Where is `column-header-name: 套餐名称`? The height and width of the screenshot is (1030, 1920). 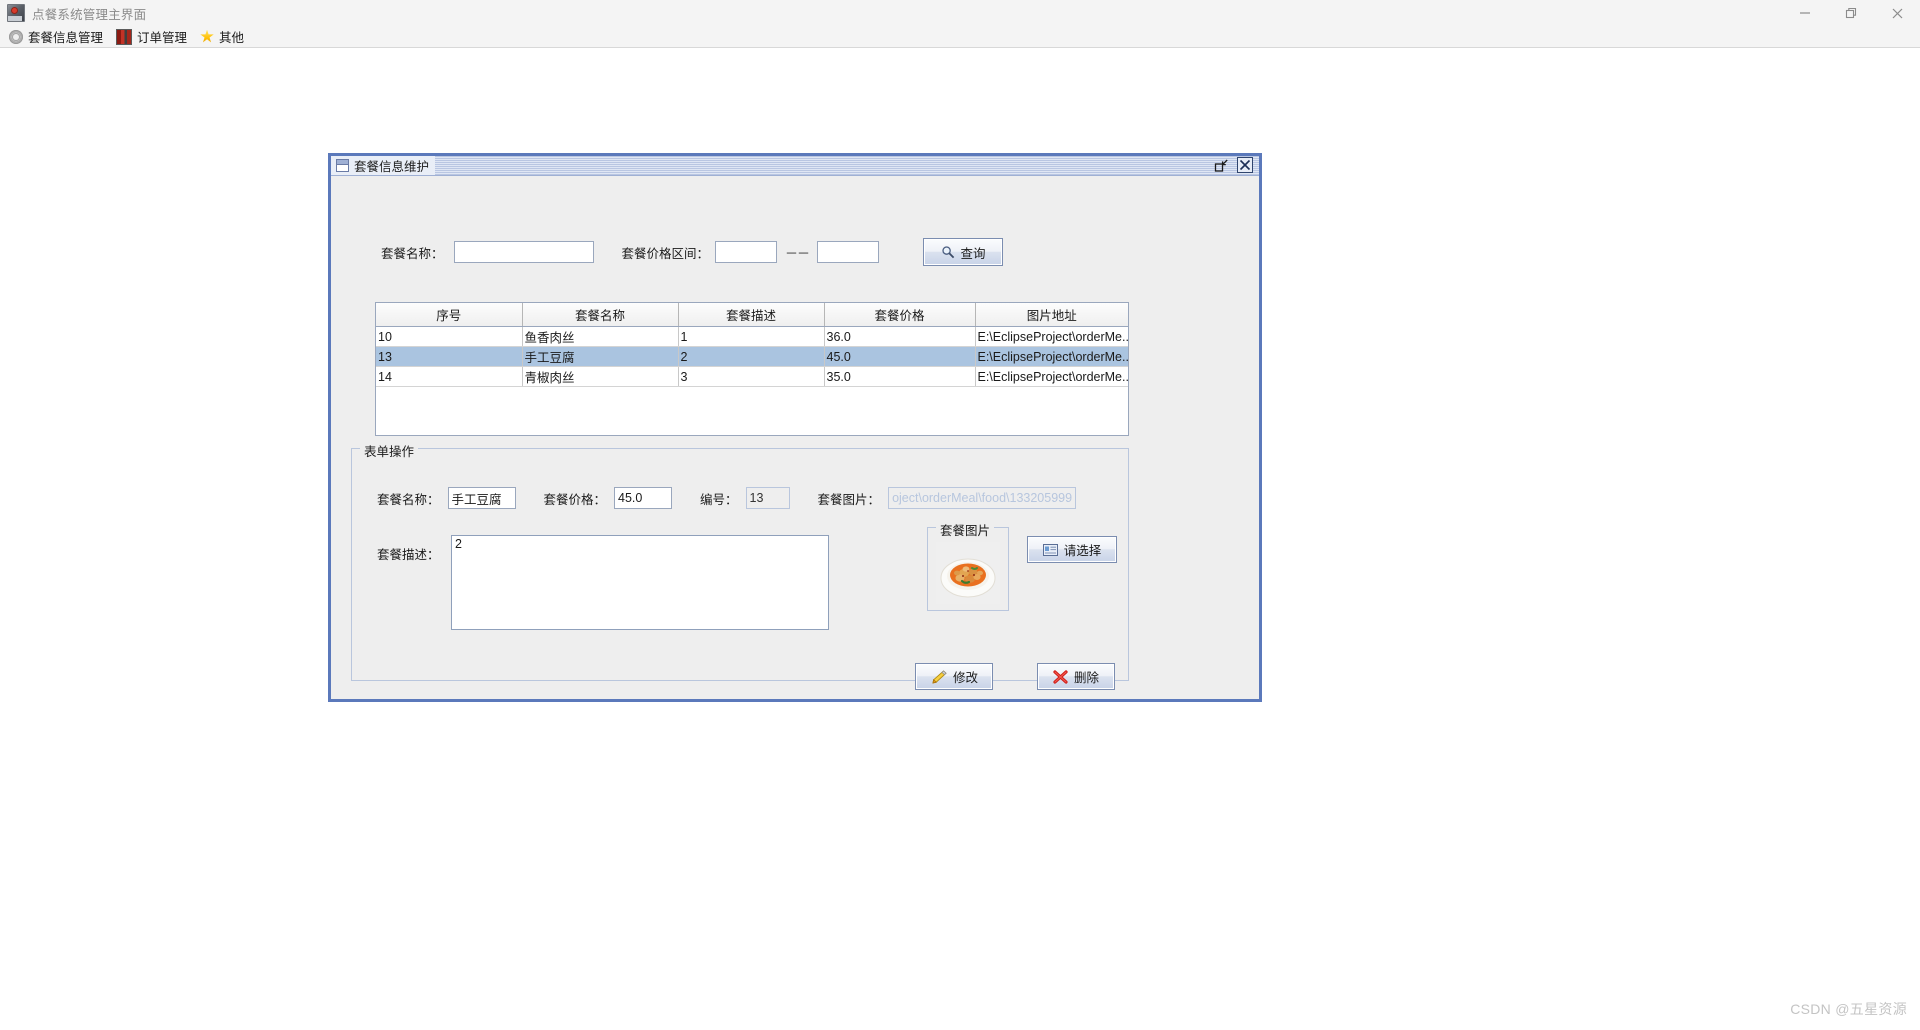 column-header-name: 套餐名称 is located at coordinates (600, 315).